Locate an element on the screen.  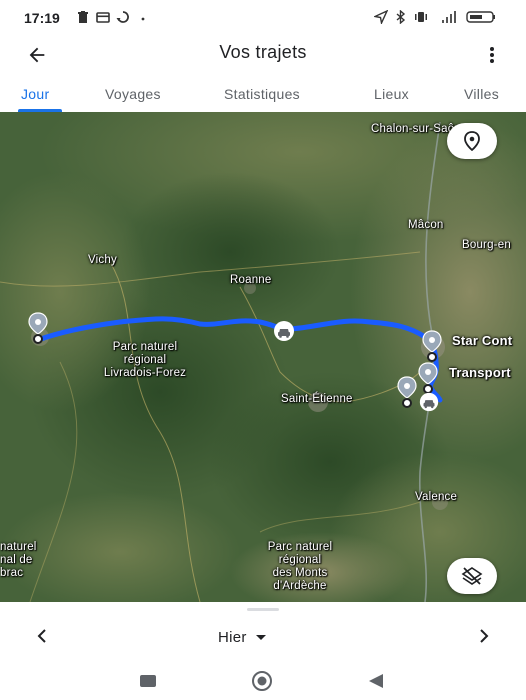
map-label-parc-aubrac: naturel nal de brac is located at coordinates (18, 560).